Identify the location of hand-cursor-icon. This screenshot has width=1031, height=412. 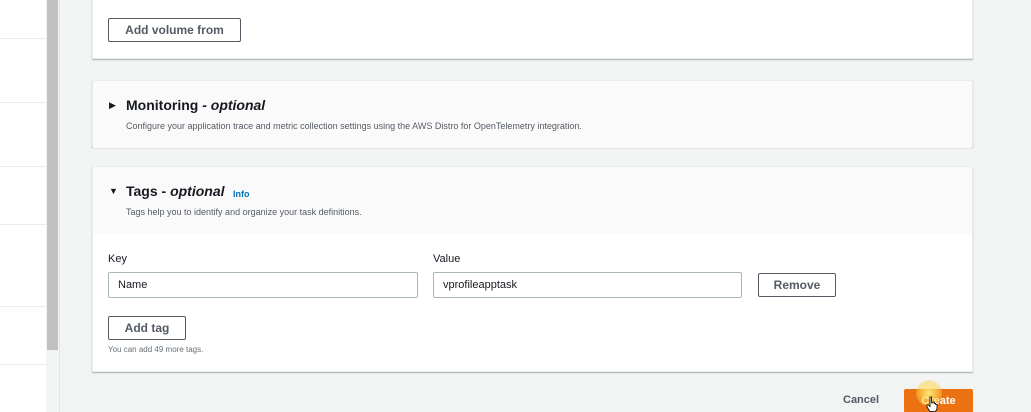
(932, 404).